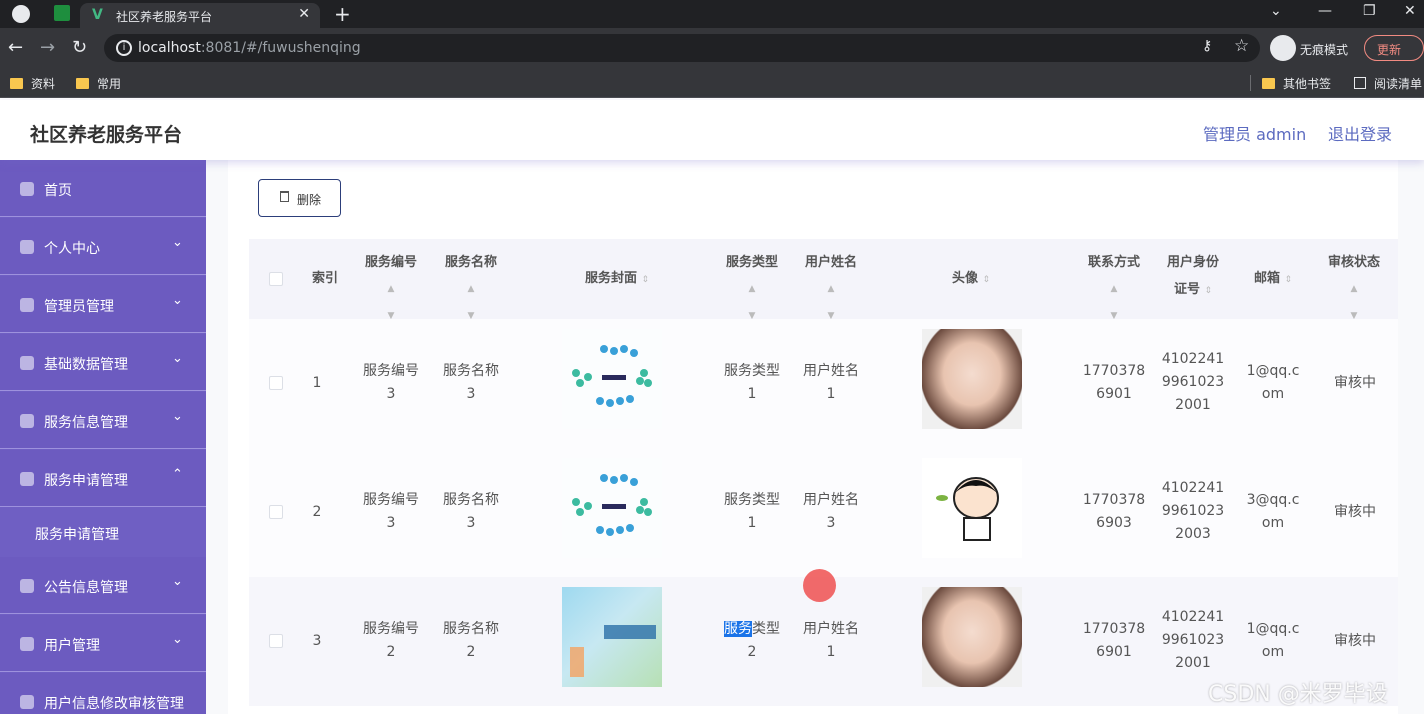 This screenshot has width=1424, height=714. What do you see at coordinates (276, 279) in the screenshot?
I see `select-all-checkbox` at bounding box center [276, 279].